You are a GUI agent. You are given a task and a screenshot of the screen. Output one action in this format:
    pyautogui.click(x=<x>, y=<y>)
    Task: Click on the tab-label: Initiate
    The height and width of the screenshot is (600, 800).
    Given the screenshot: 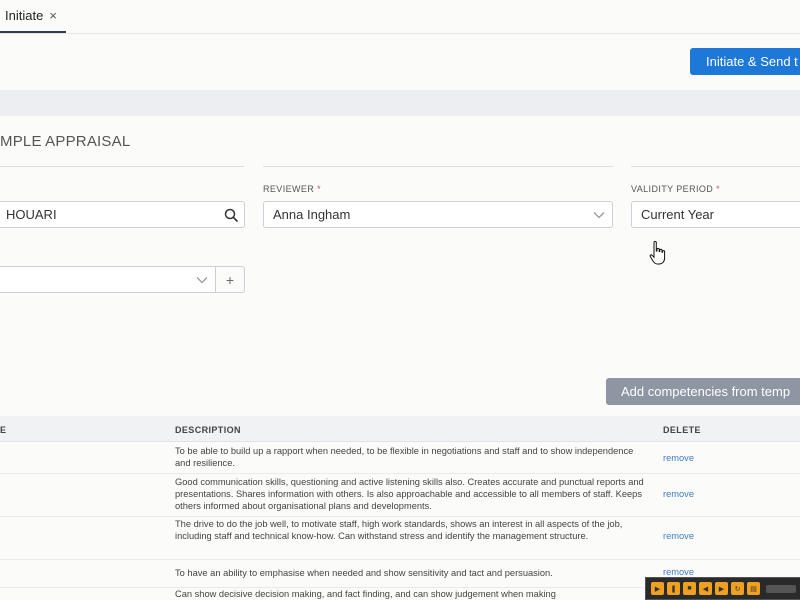 What is the action you would take?
    pyautogui.click(x=24, y=15)
    